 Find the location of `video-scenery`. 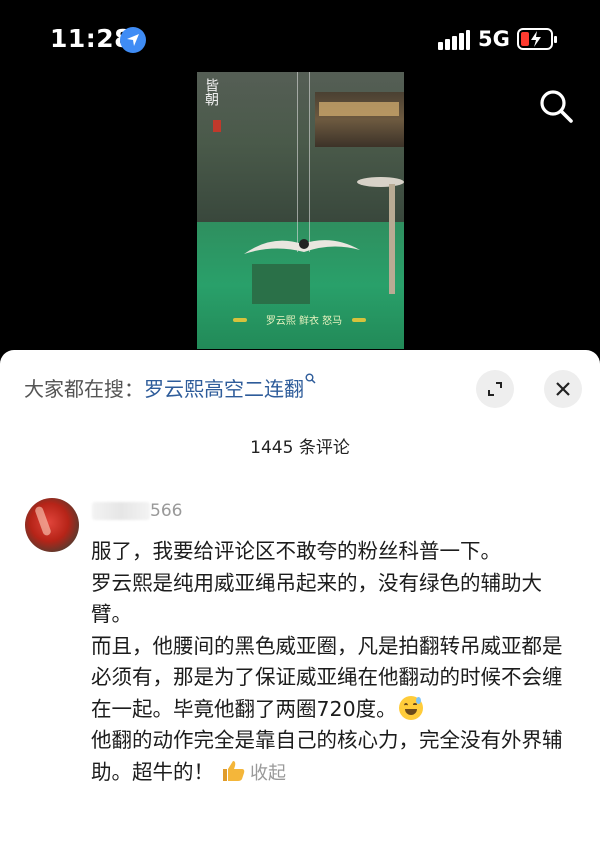

video-scenery is located at coordinates (359, 119).